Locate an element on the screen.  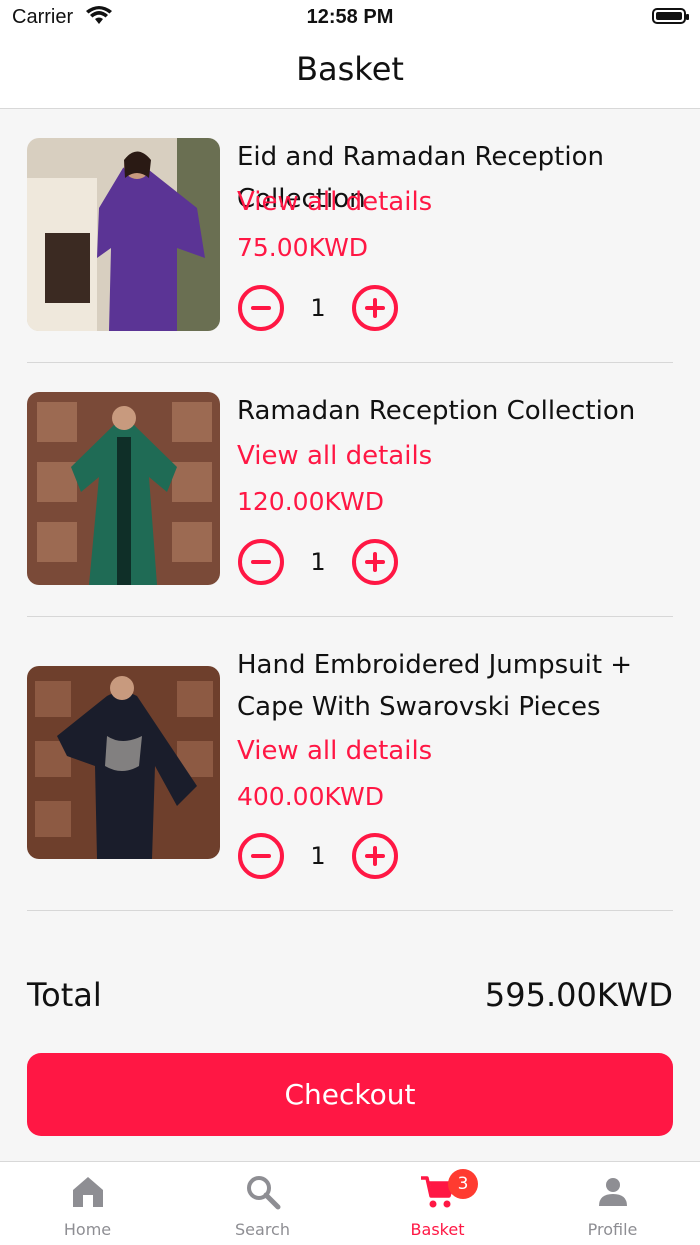
total-value: 595.00KWD is located at coordinates (578, 995).